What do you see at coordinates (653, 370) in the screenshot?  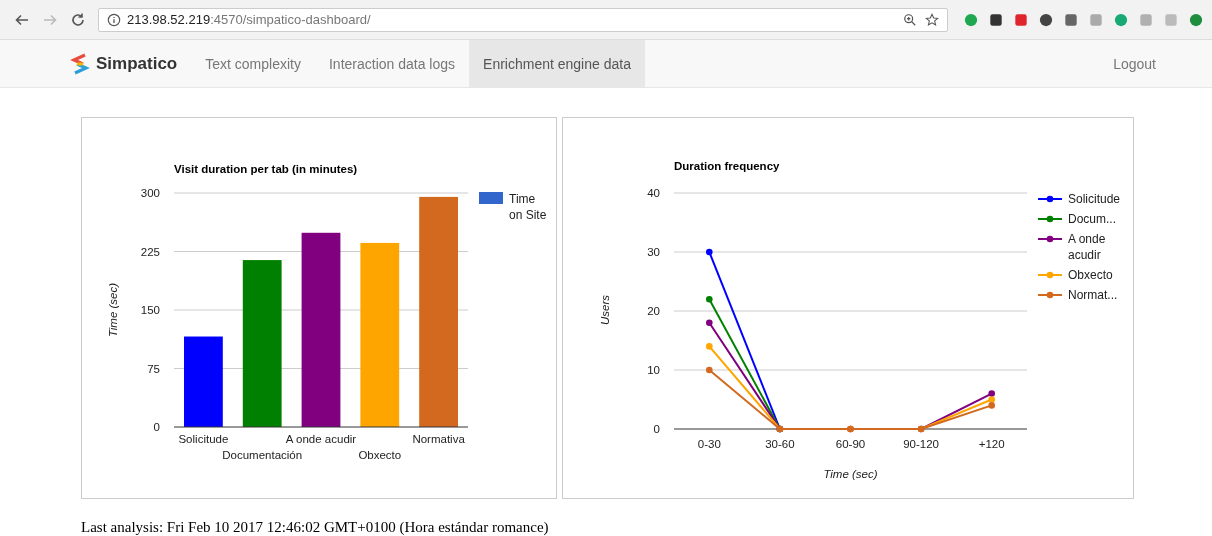 I see `axis-tick-label: 10` at bounding box center [653, 370].